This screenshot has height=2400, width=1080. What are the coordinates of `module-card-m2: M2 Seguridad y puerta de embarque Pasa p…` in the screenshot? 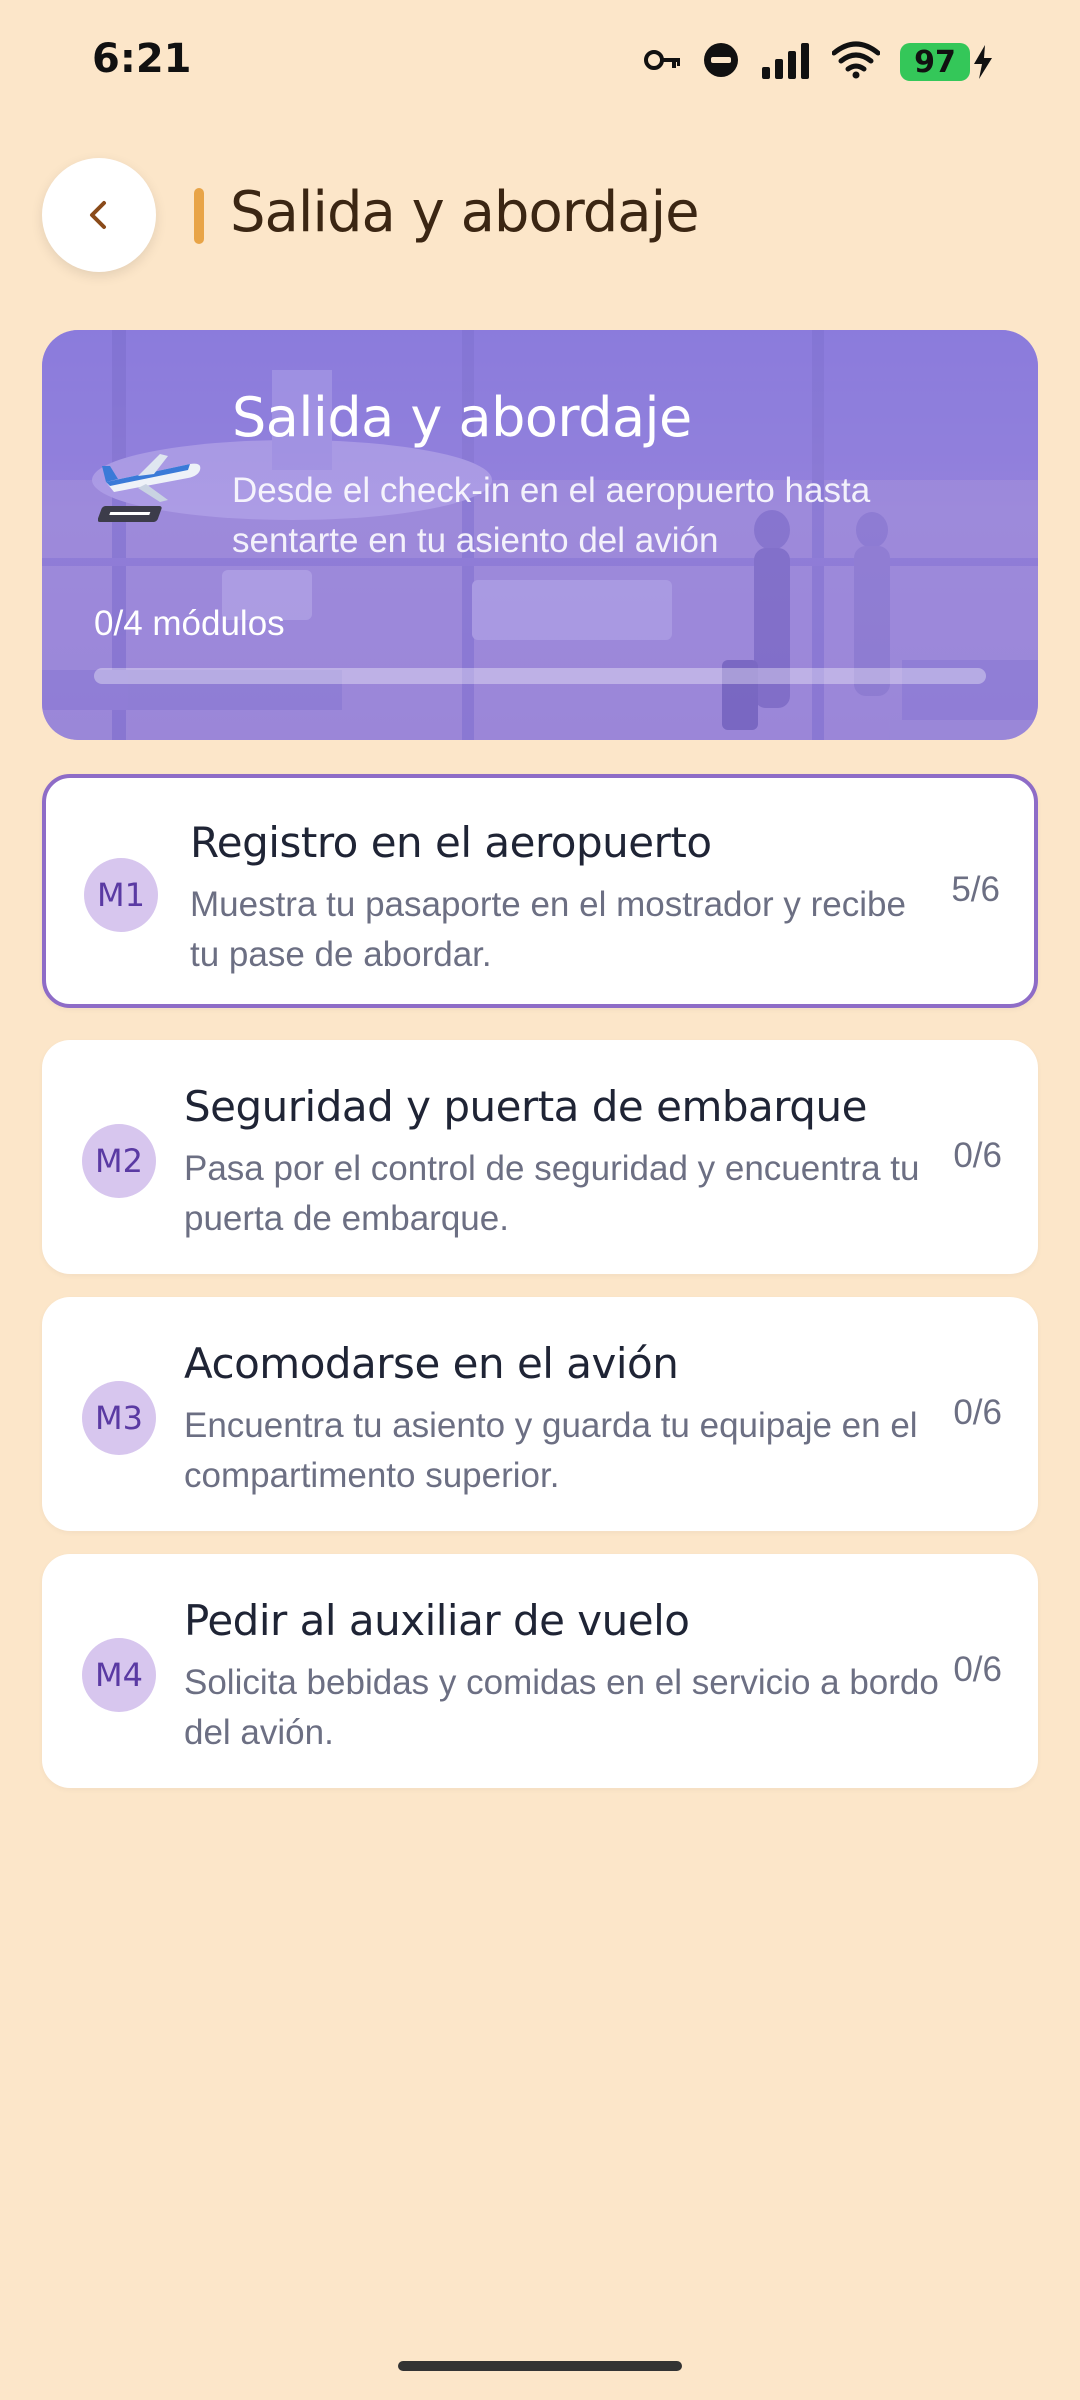 It's located at (540, 1157).